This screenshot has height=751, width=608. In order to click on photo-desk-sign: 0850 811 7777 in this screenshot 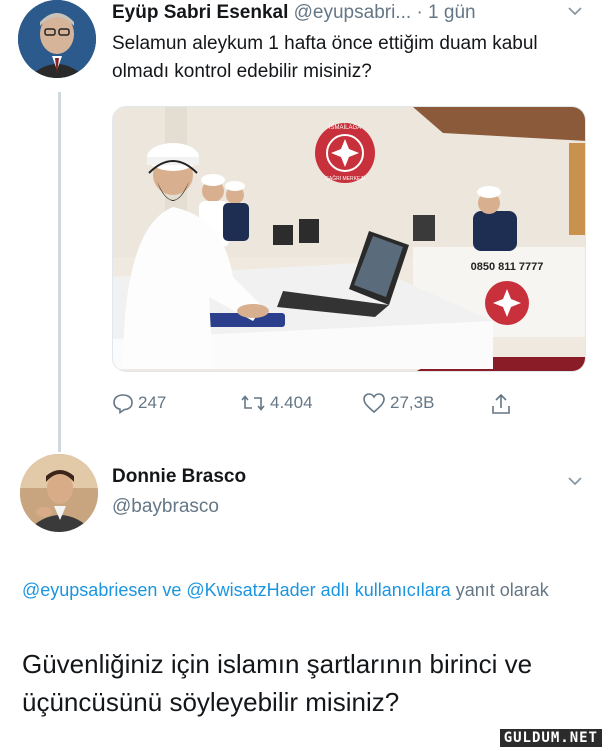, I will do `click(507, 267)`.